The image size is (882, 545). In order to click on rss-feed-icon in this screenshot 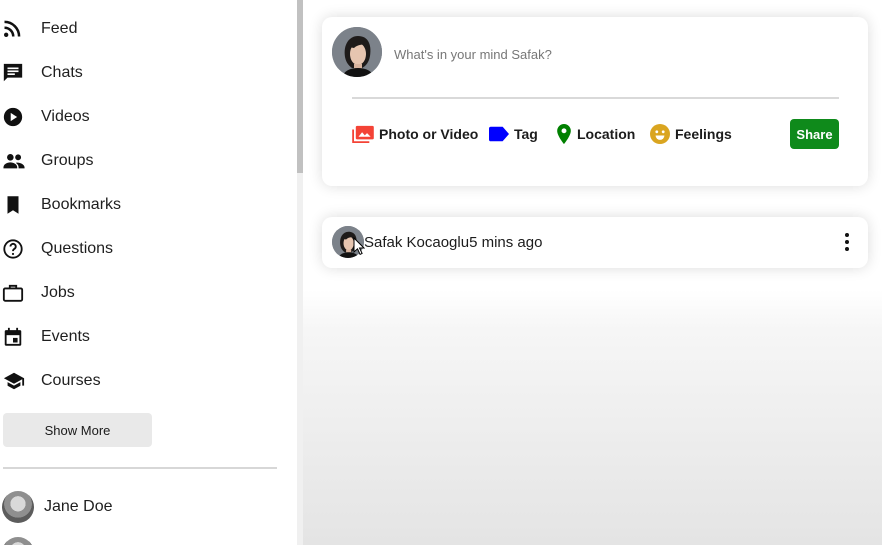, I will do `click(14, 29)`.